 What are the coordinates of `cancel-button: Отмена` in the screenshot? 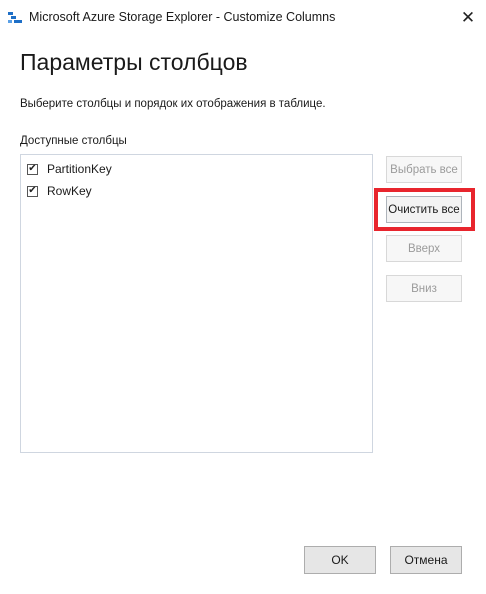 It's located at (426, 560).